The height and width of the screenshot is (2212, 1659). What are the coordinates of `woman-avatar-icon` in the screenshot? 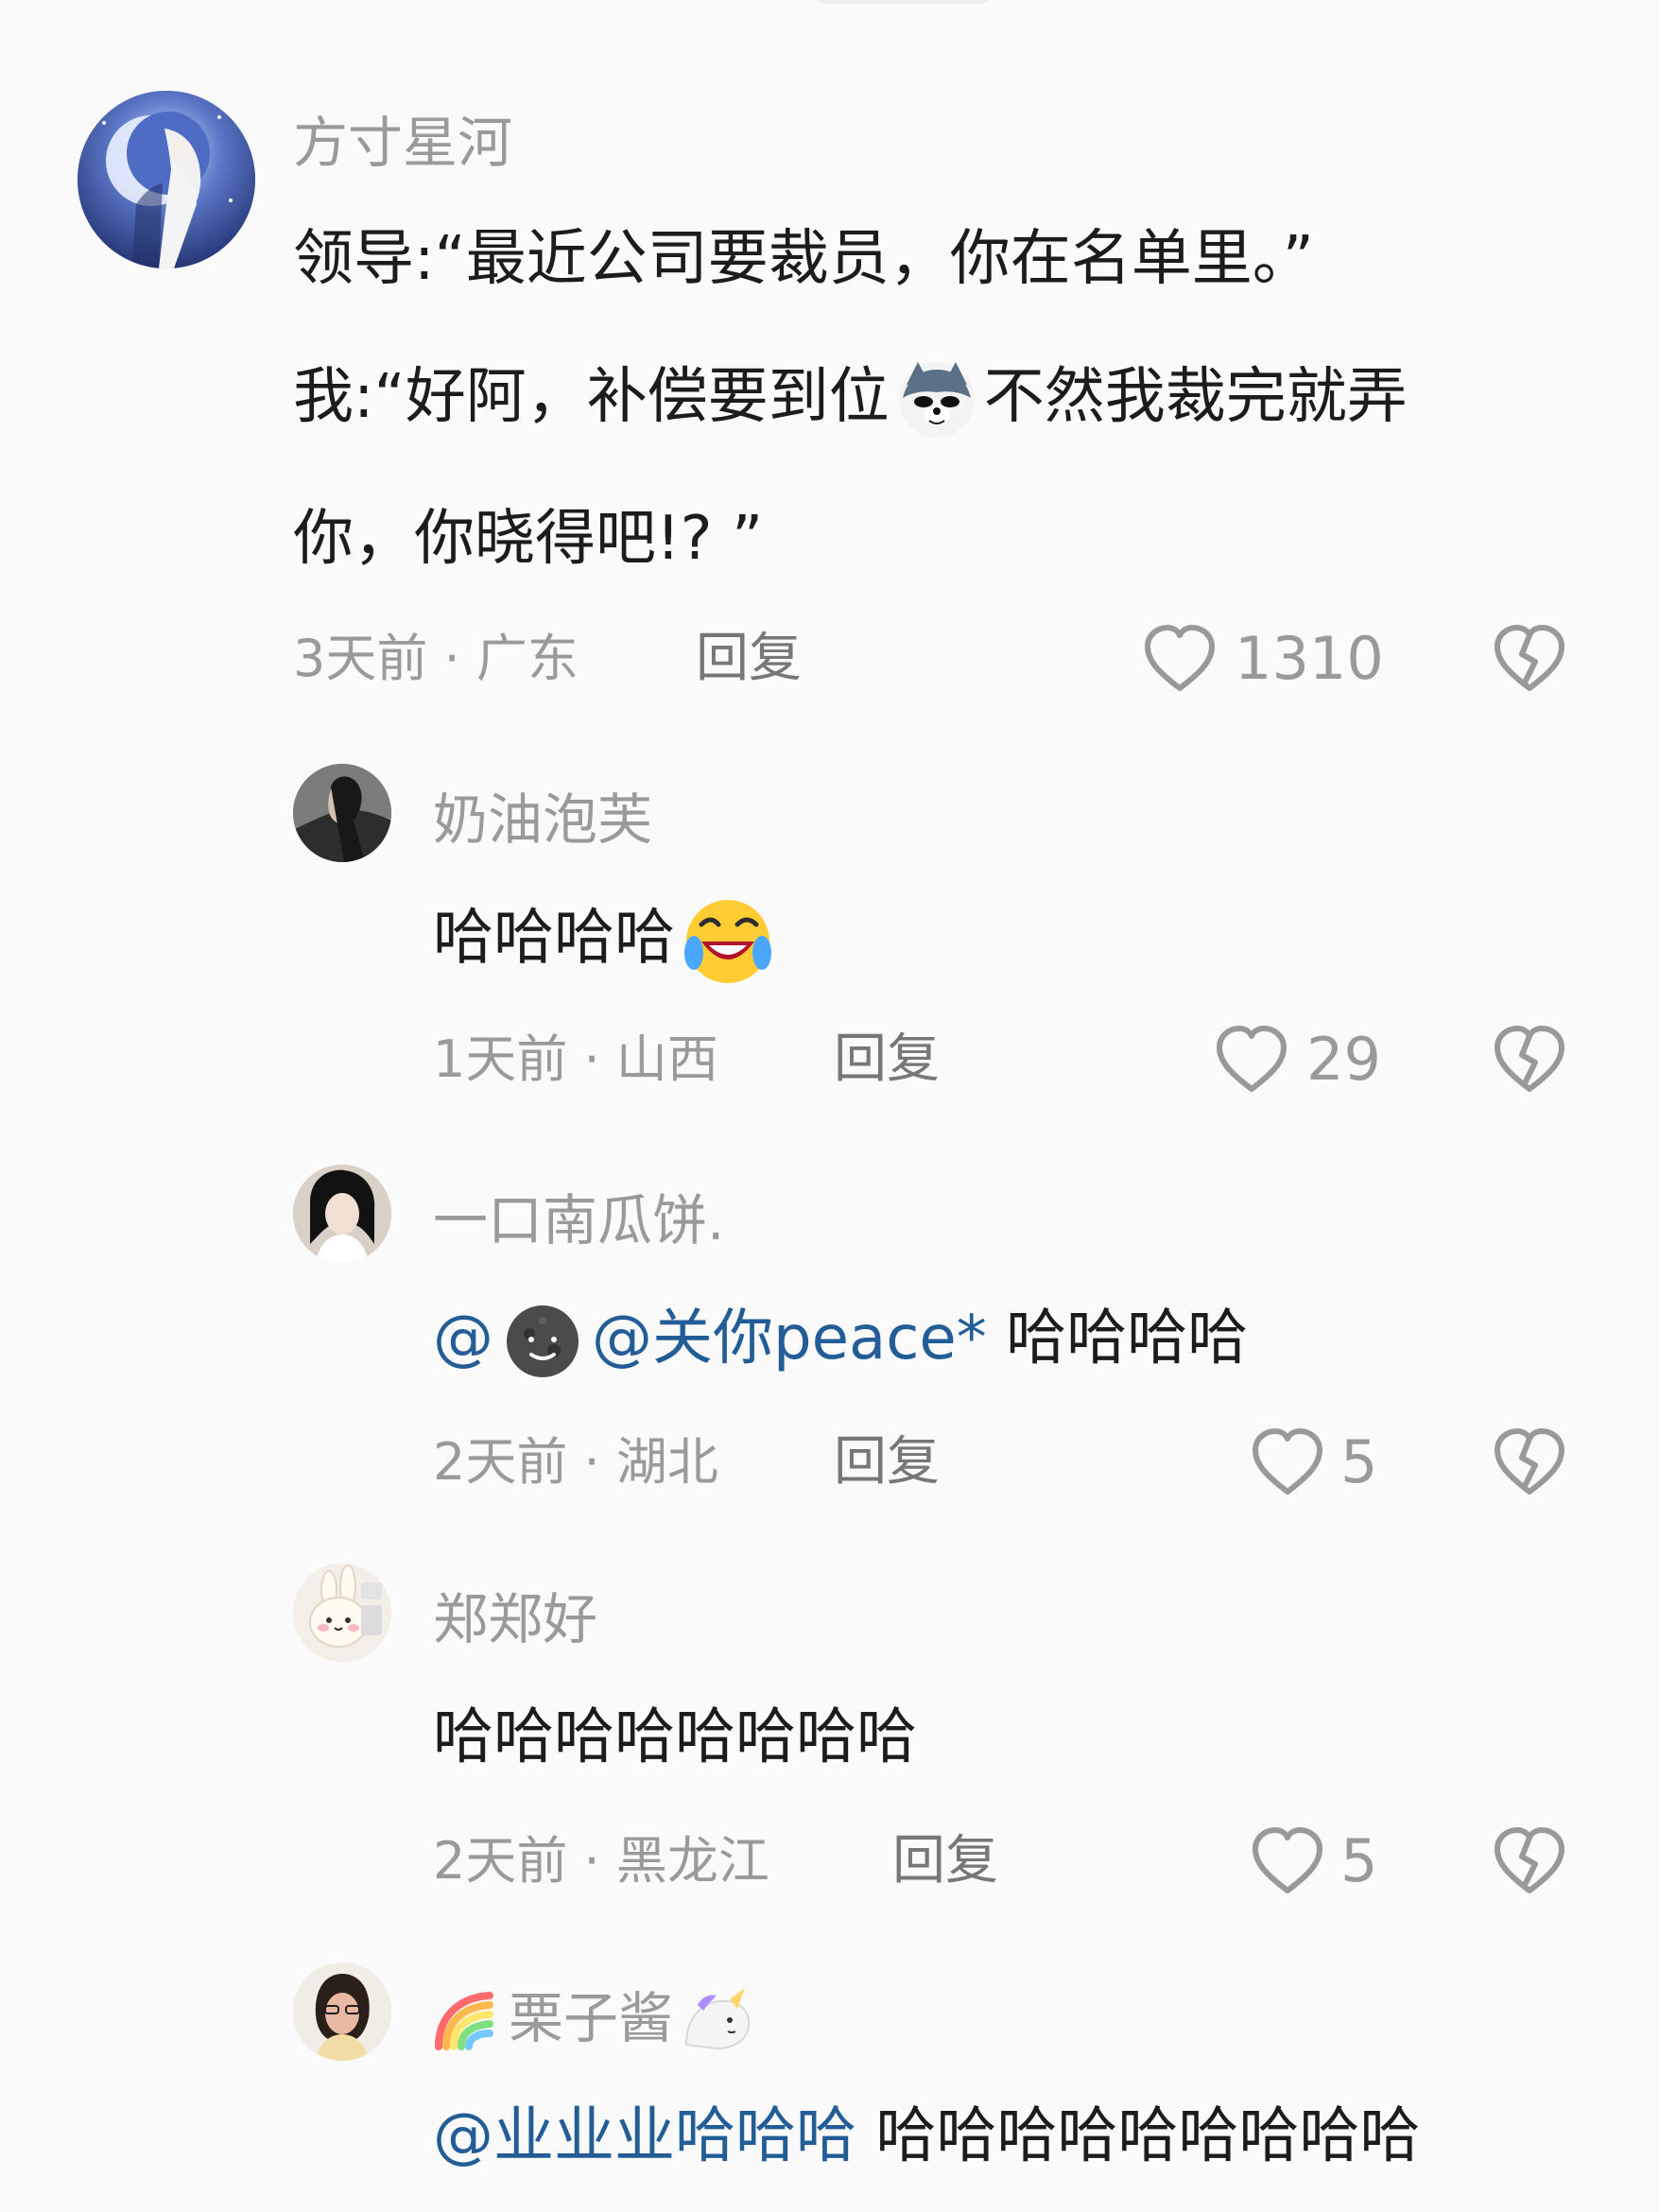 It's located at (342, 2012).